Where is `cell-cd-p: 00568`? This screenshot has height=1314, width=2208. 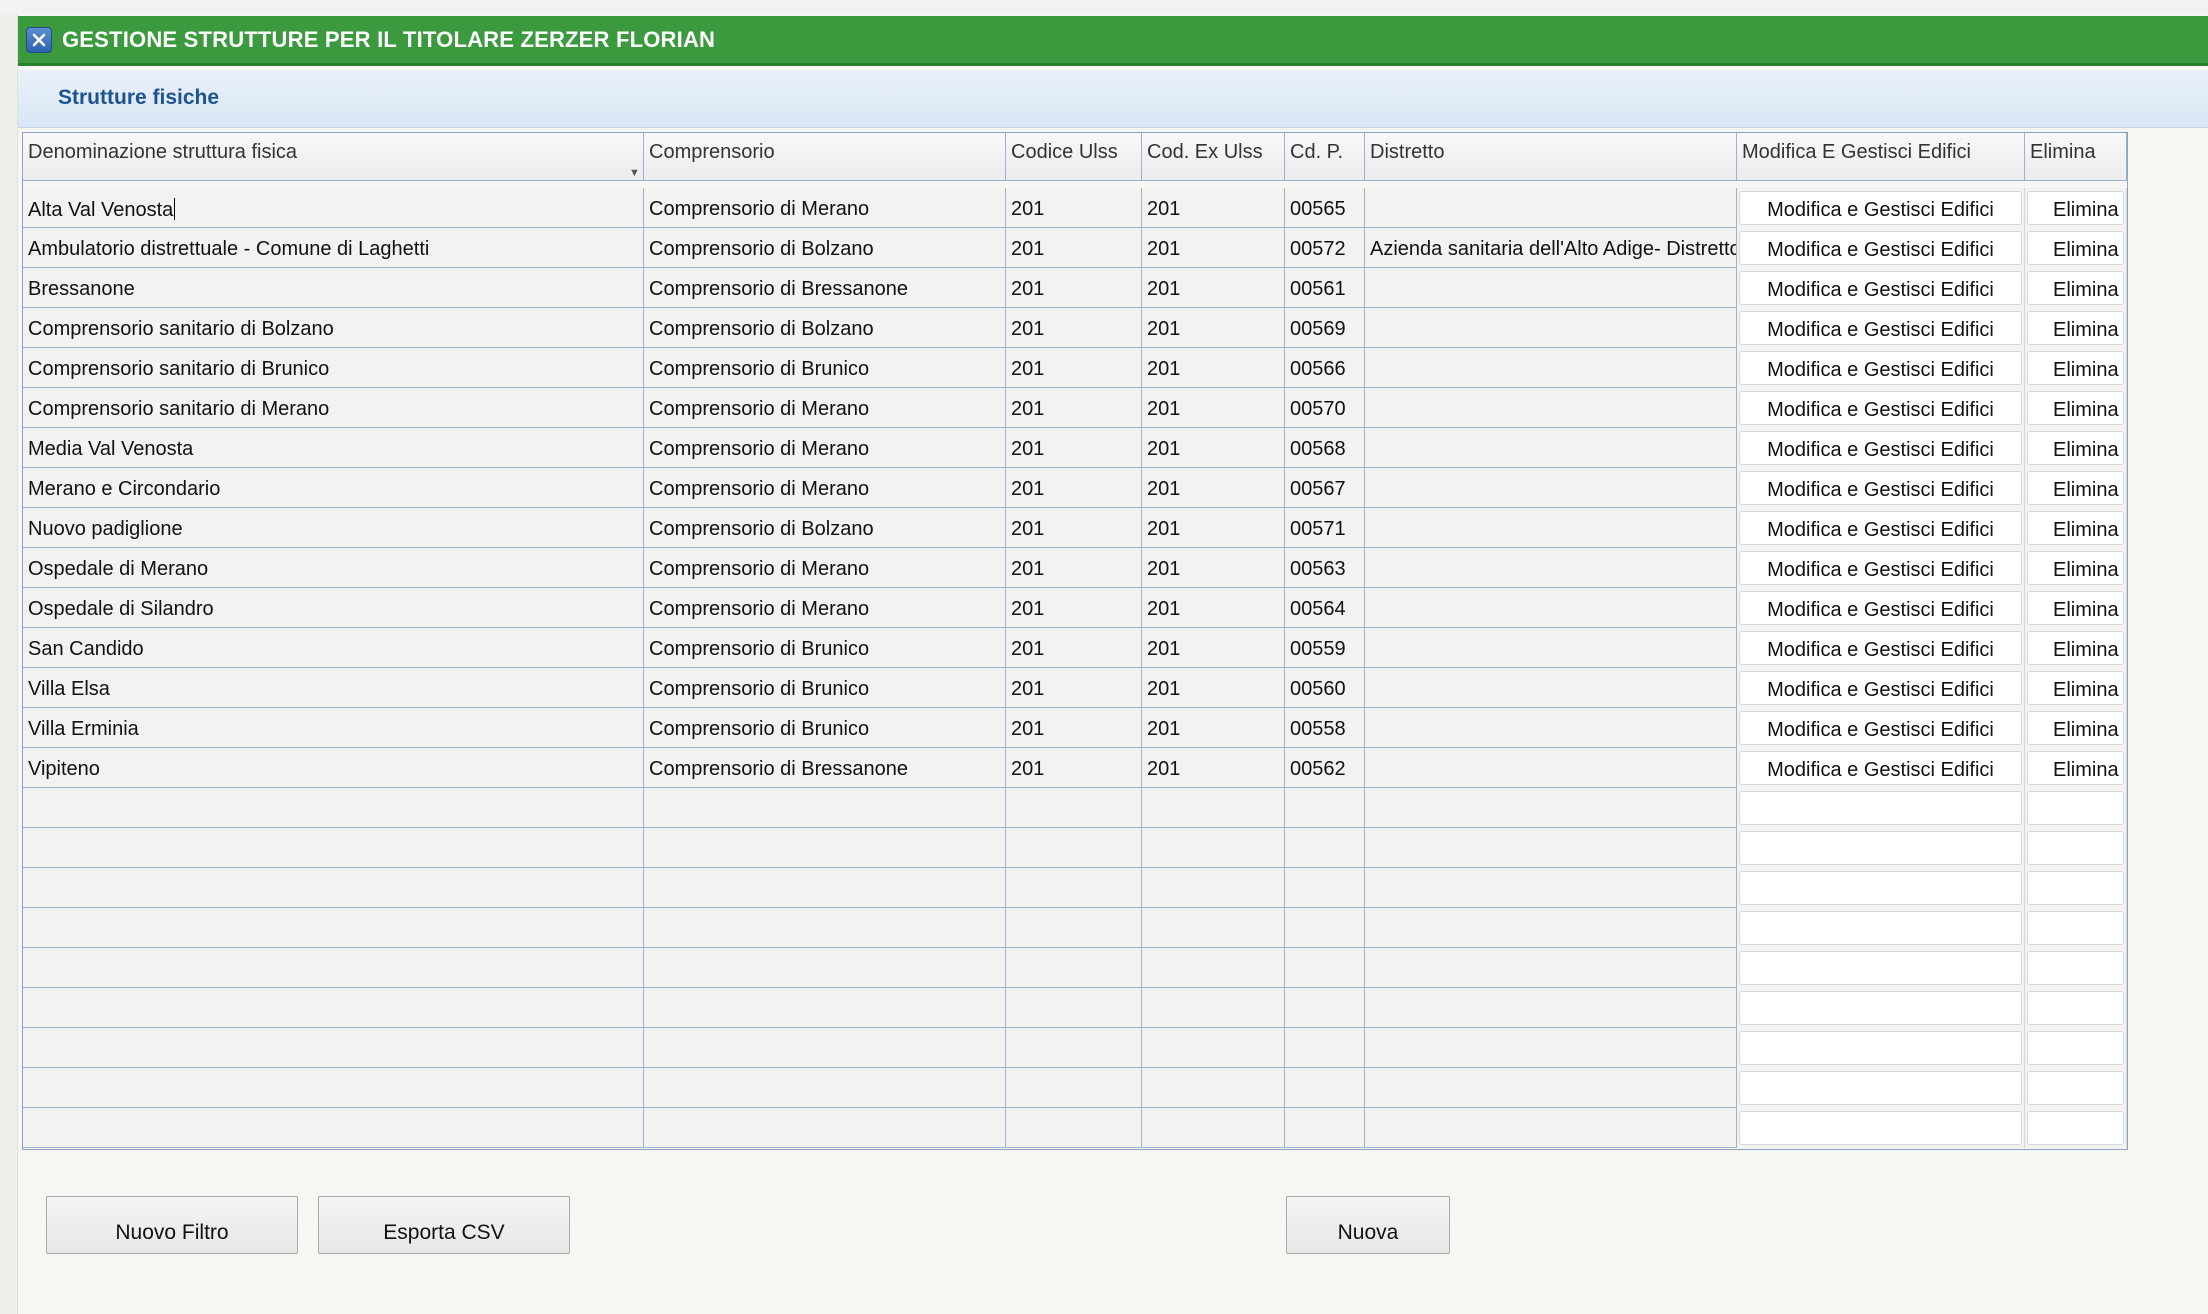
cell-cd-p: 00568 is located at coordinates (1325, 448).